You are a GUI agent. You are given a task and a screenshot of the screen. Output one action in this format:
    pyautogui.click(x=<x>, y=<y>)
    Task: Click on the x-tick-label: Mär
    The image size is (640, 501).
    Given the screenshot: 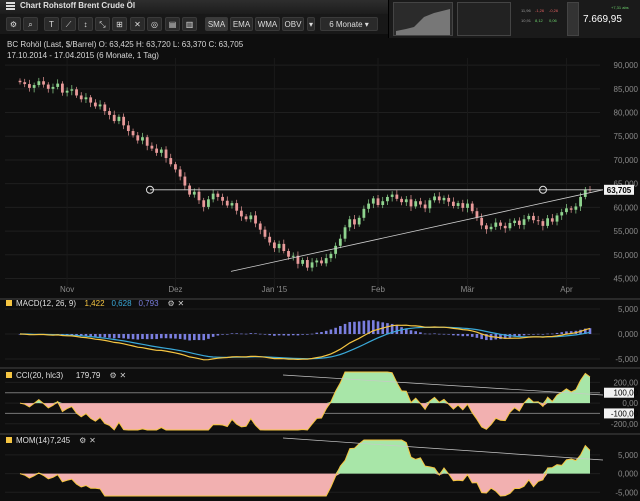 What is the action you would take?
    pyautogui.click(x=468, y=289)
    